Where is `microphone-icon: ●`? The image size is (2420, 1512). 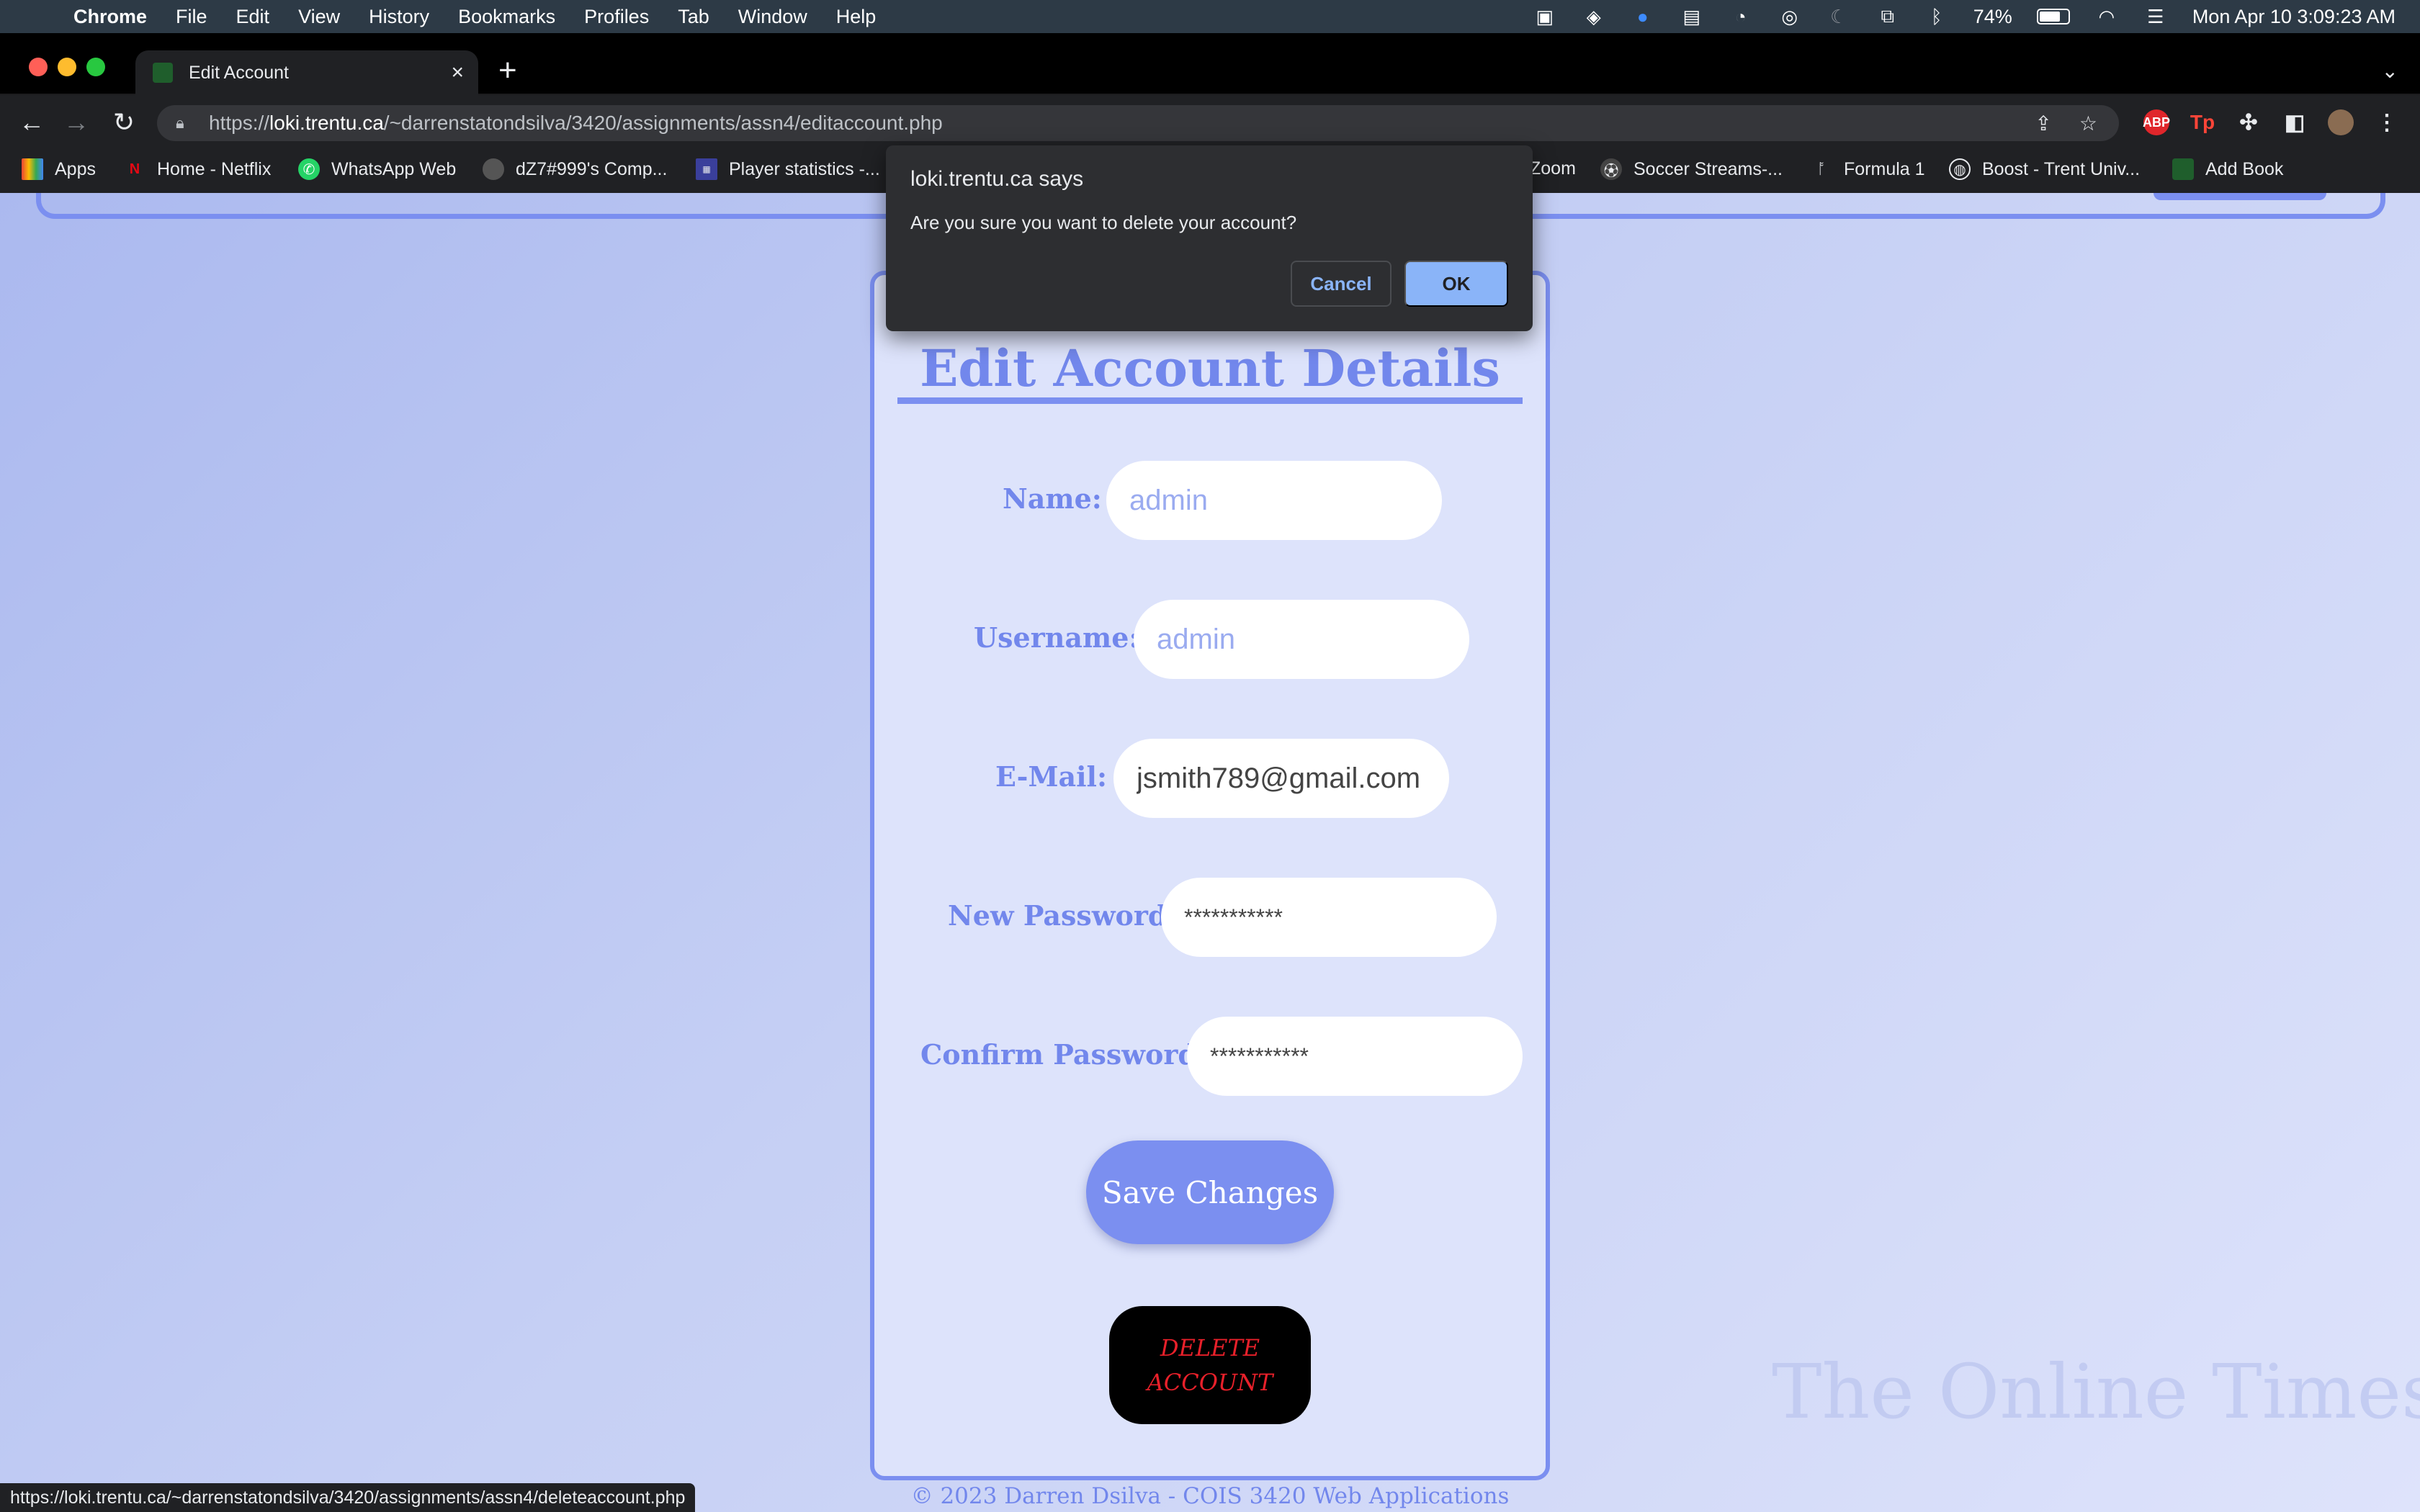 microphone-icon: ● is located at coordinates (1643, 16).